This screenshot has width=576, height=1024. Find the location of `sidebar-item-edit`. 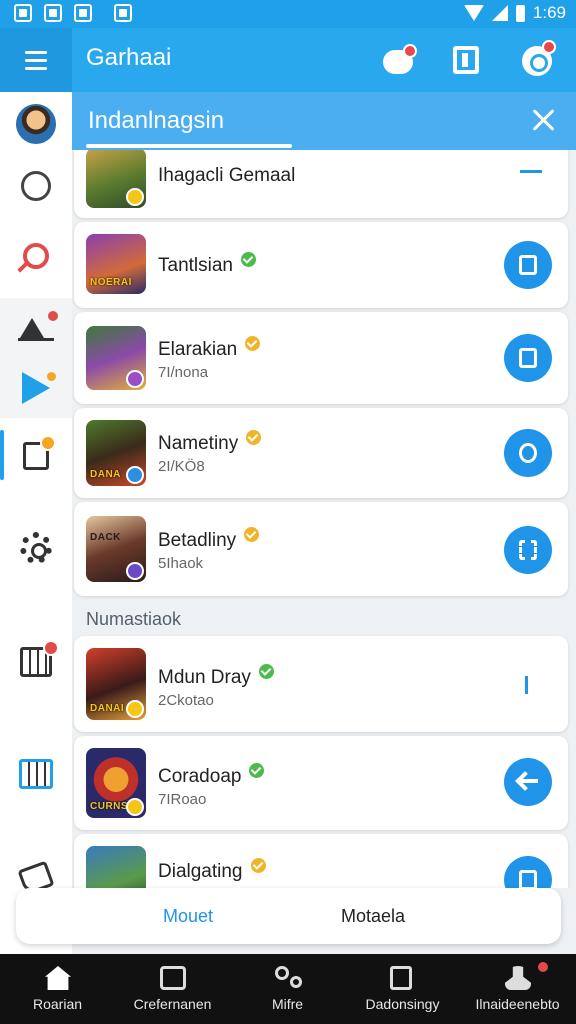

sidebar-item-edit is located at coordinates (36, 456).